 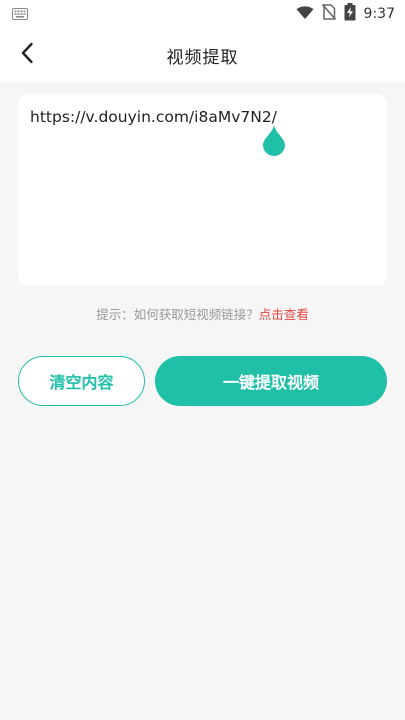 I want to click on link-input-value: https://v.douyin.com/i8aMv7N2/, so click(x=202, y=117).